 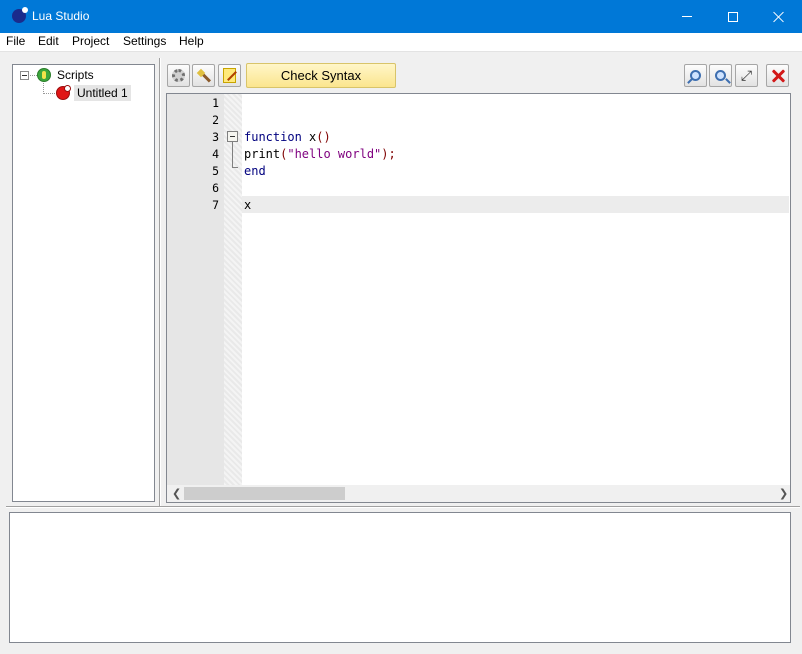 What do you see at coordinates (323, 137) in the screenshot?
I see `operator-token: ()` at bounding box center [323, 137].